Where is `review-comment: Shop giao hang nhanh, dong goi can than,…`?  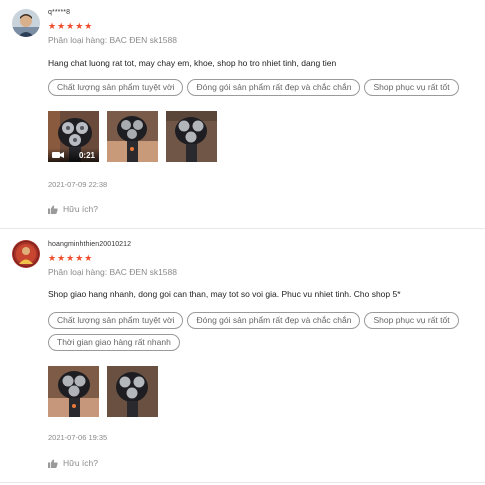 review-comment: Shop giao hang nhanh, dong goi can than,… is located at coordinates (224, 294).